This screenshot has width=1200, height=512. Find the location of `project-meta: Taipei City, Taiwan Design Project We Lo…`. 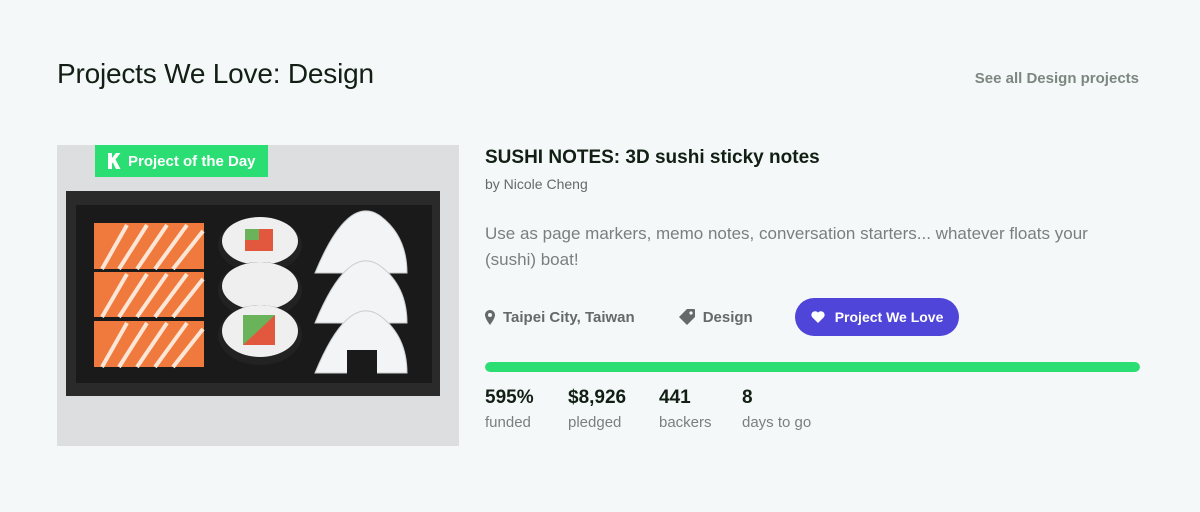

project-meta: Taipei City, Taiwan Design Project We Lo… is located at coordinates (722, 317).